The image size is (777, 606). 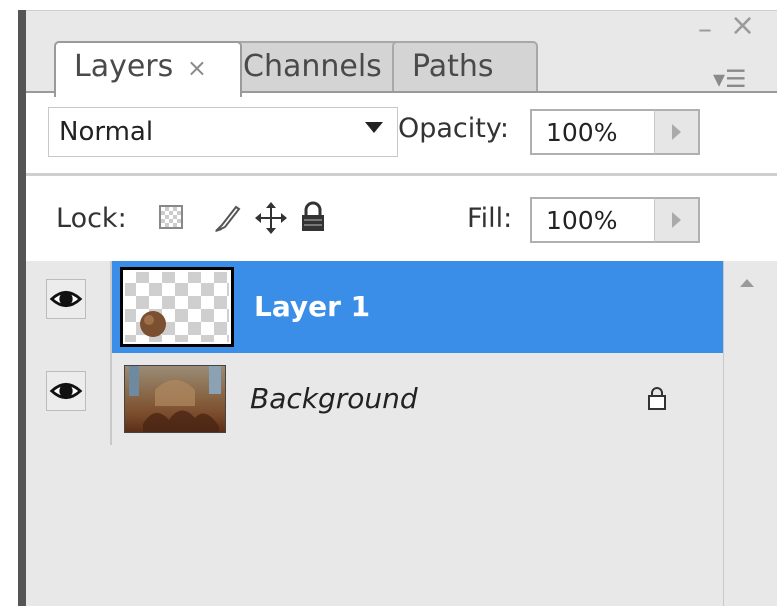 What do you see at coordinates (91, 218) in the screenshot?
I see `lock-label: Lock:` at bounding box center [91, 218].